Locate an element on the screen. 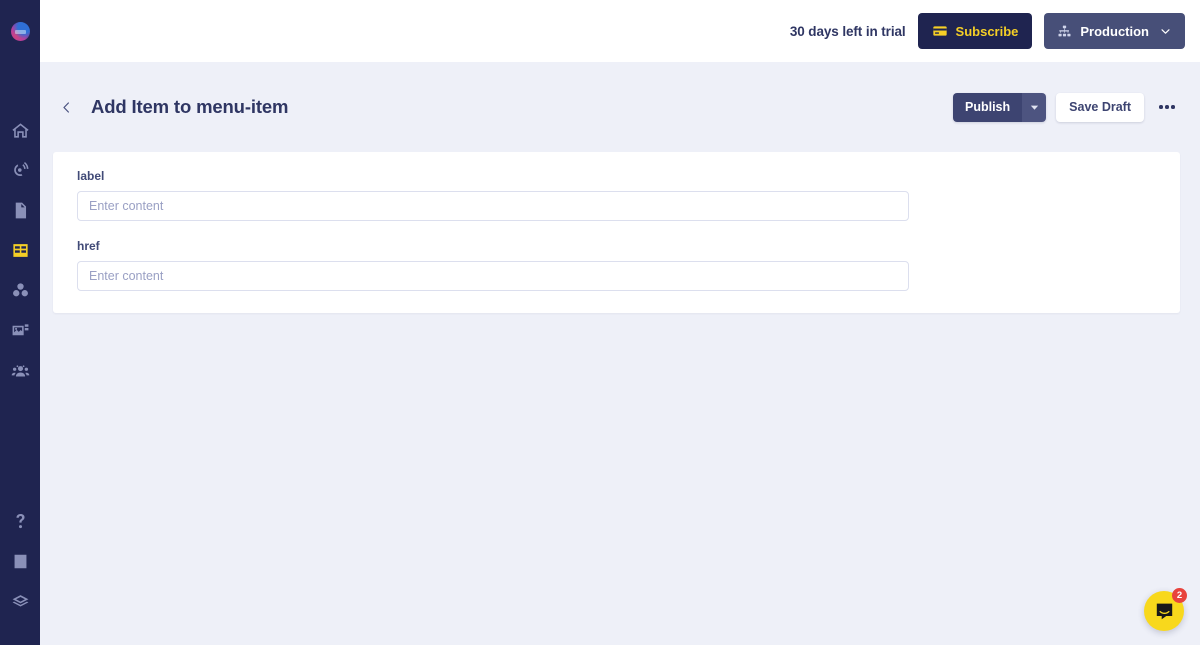  sidebar-item-media is located at coordinates (20, 330).